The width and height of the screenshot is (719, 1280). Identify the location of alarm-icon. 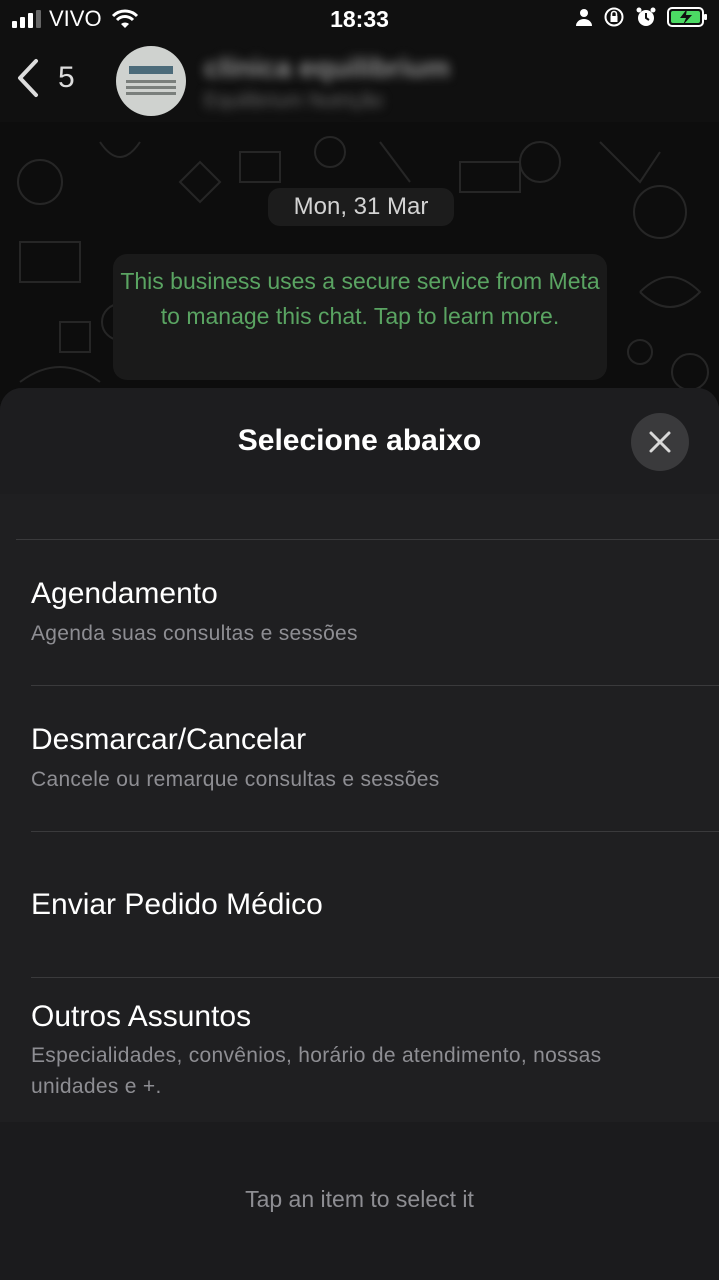
(646, 16).